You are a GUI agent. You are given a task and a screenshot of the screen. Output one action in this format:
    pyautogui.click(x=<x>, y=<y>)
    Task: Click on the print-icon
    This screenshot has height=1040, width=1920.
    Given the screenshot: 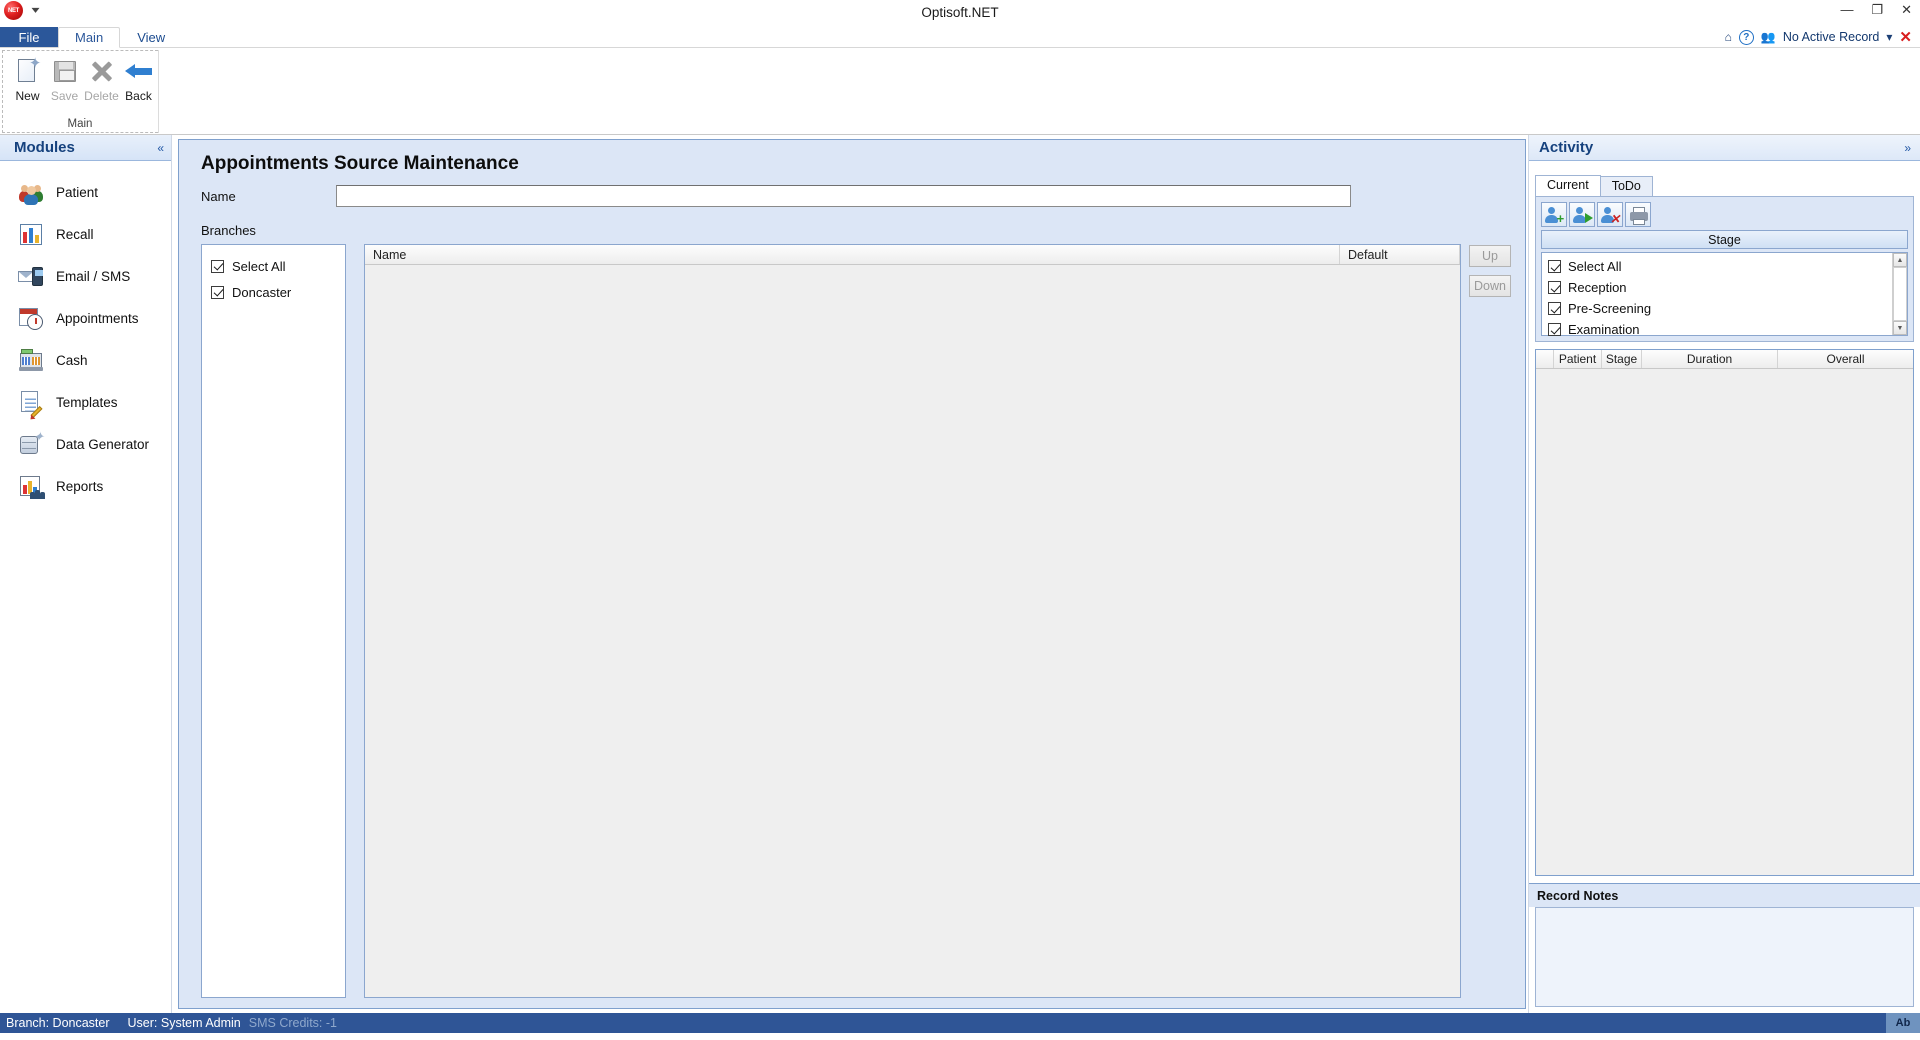 What is the action you would take?
    pyautogui.click(x=1638, y=214)
    